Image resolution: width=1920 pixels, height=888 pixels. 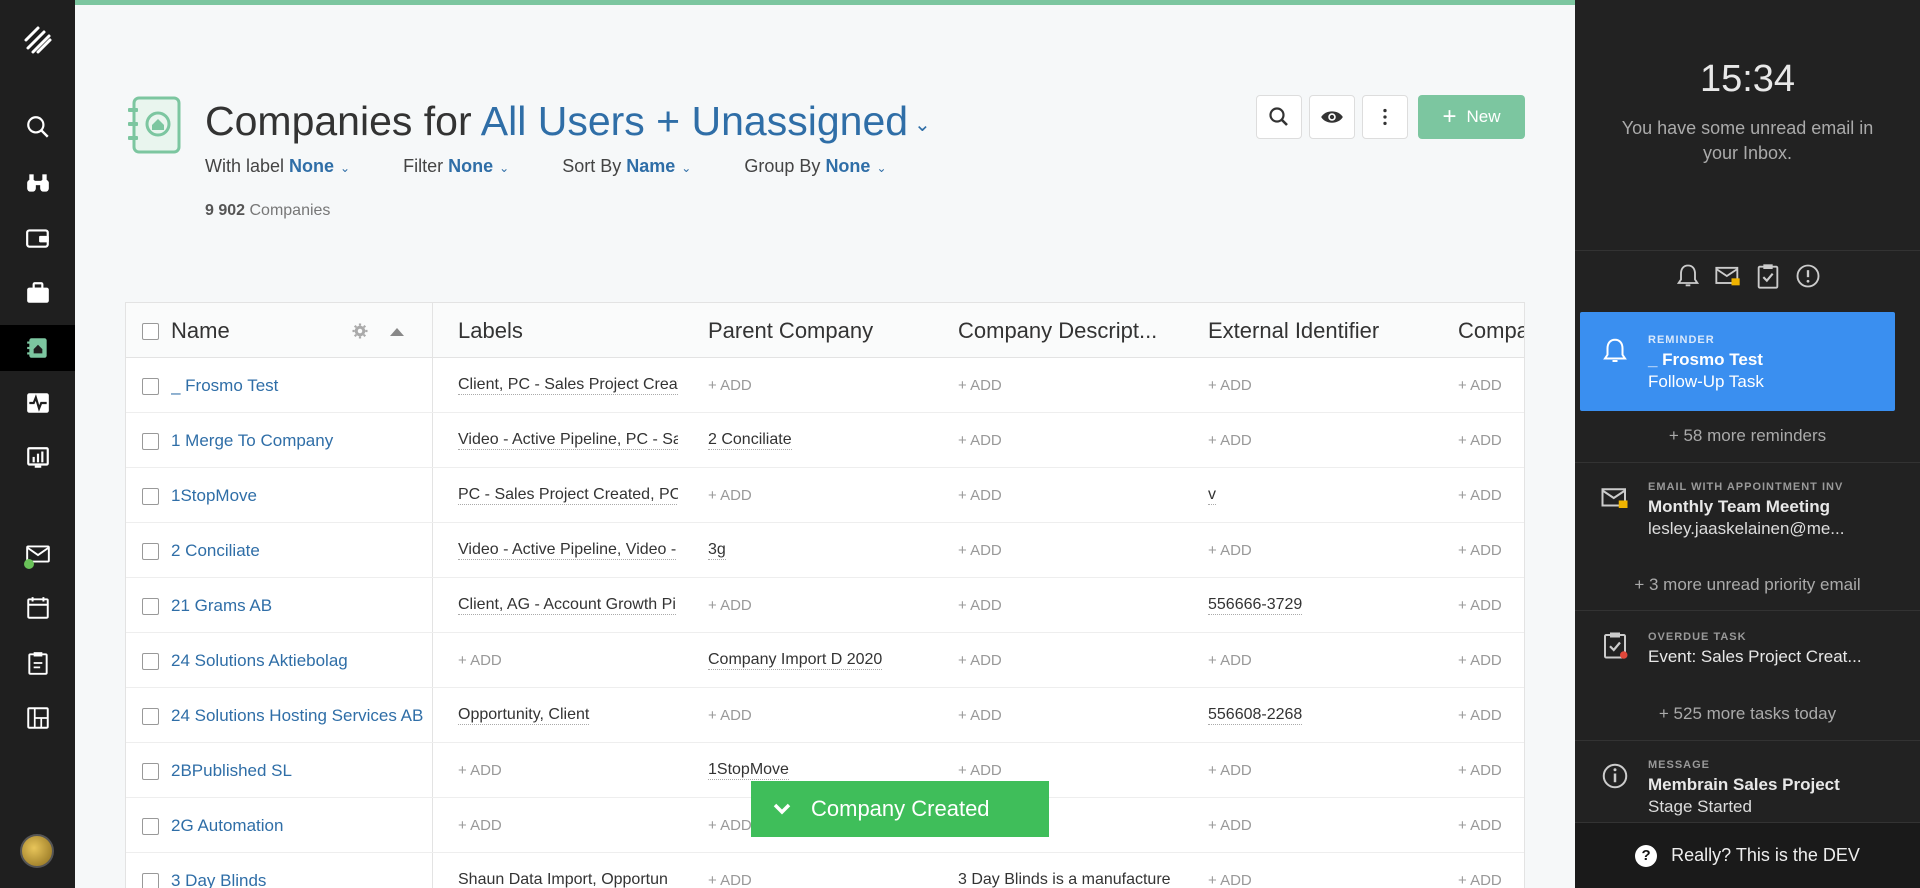 I want to click on nav-playbook, so click(x=37, y=718).